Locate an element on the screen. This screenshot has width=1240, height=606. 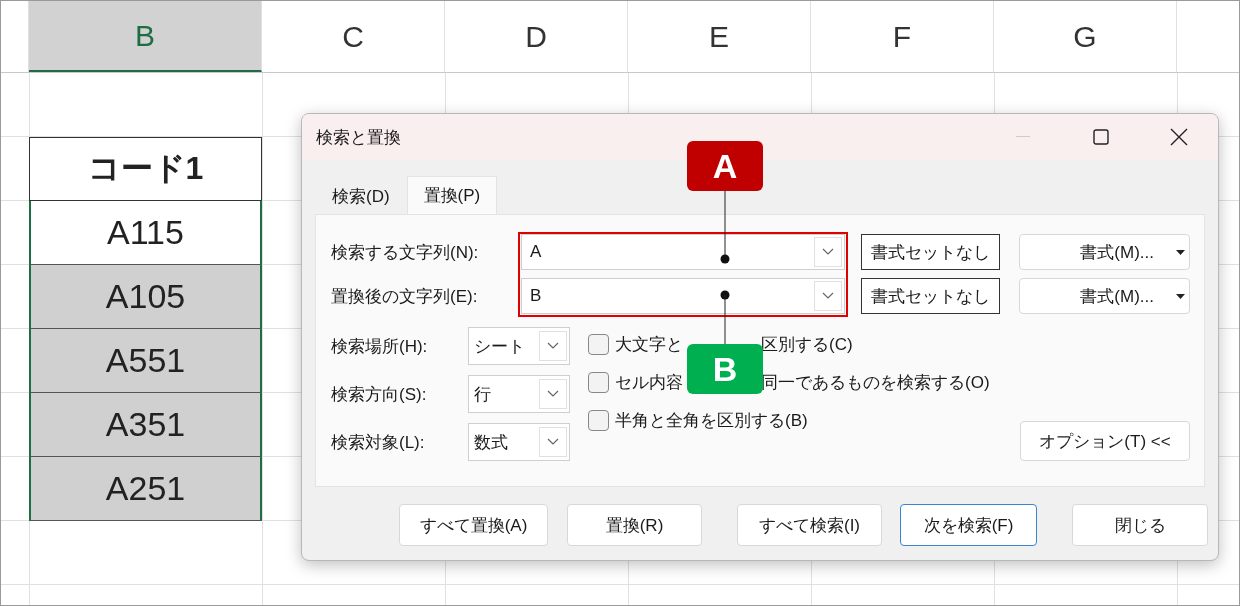
table-cell: A551 is located at coordinates (145, 361).